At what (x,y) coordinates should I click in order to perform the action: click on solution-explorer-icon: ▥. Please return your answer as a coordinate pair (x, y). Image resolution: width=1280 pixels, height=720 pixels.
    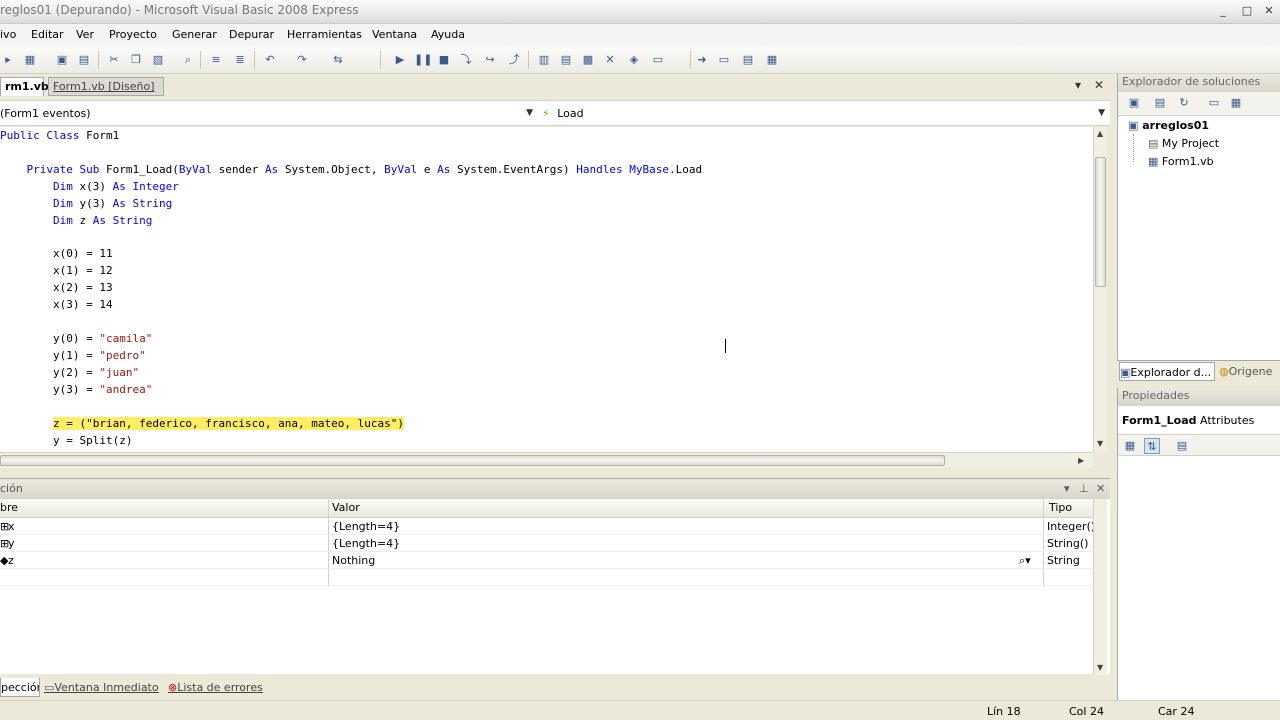
    Looking at the image, I should click on (544, 60).